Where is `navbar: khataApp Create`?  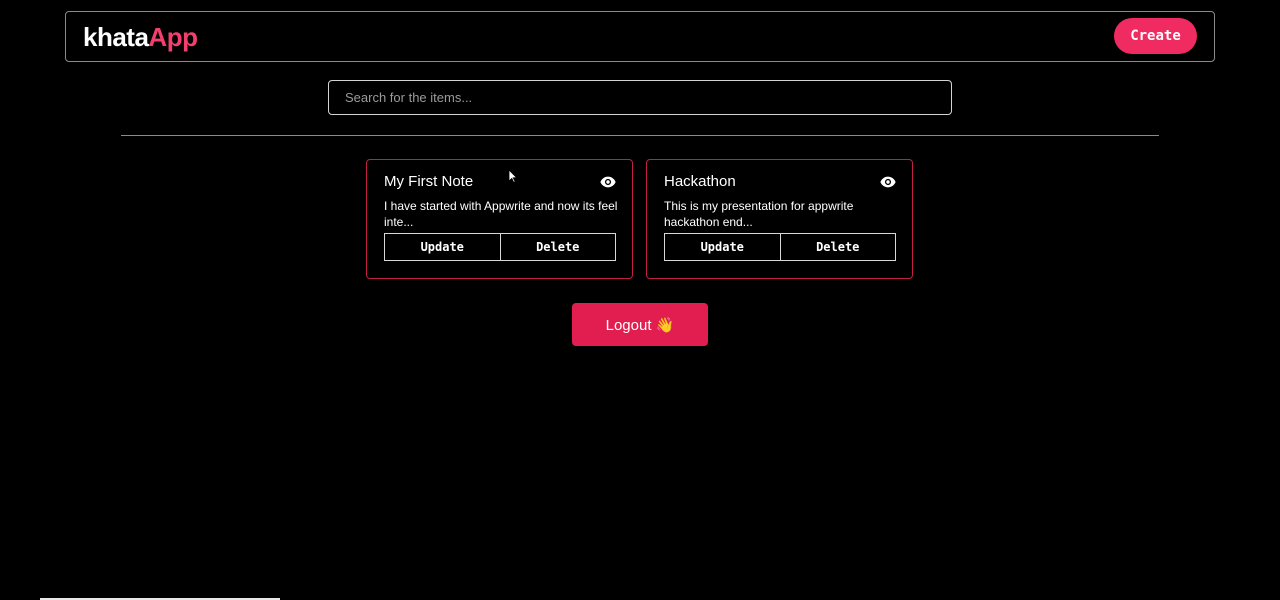 navbar: khataApp Create is located at coordinates (640, 36).